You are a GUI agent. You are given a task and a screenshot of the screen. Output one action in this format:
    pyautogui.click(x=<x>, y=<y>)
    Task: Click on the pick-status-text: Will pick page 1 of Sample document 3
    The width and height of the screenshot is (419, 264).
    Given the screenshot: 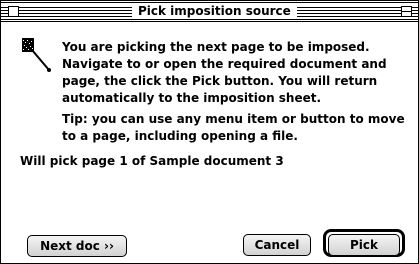 What is the action you would take?
    pyautogui.click(x=152, y=161)
    